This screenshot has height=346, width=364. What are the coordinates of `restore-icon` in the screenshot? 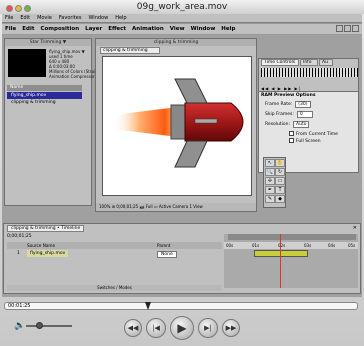 It's located at (347, 28).